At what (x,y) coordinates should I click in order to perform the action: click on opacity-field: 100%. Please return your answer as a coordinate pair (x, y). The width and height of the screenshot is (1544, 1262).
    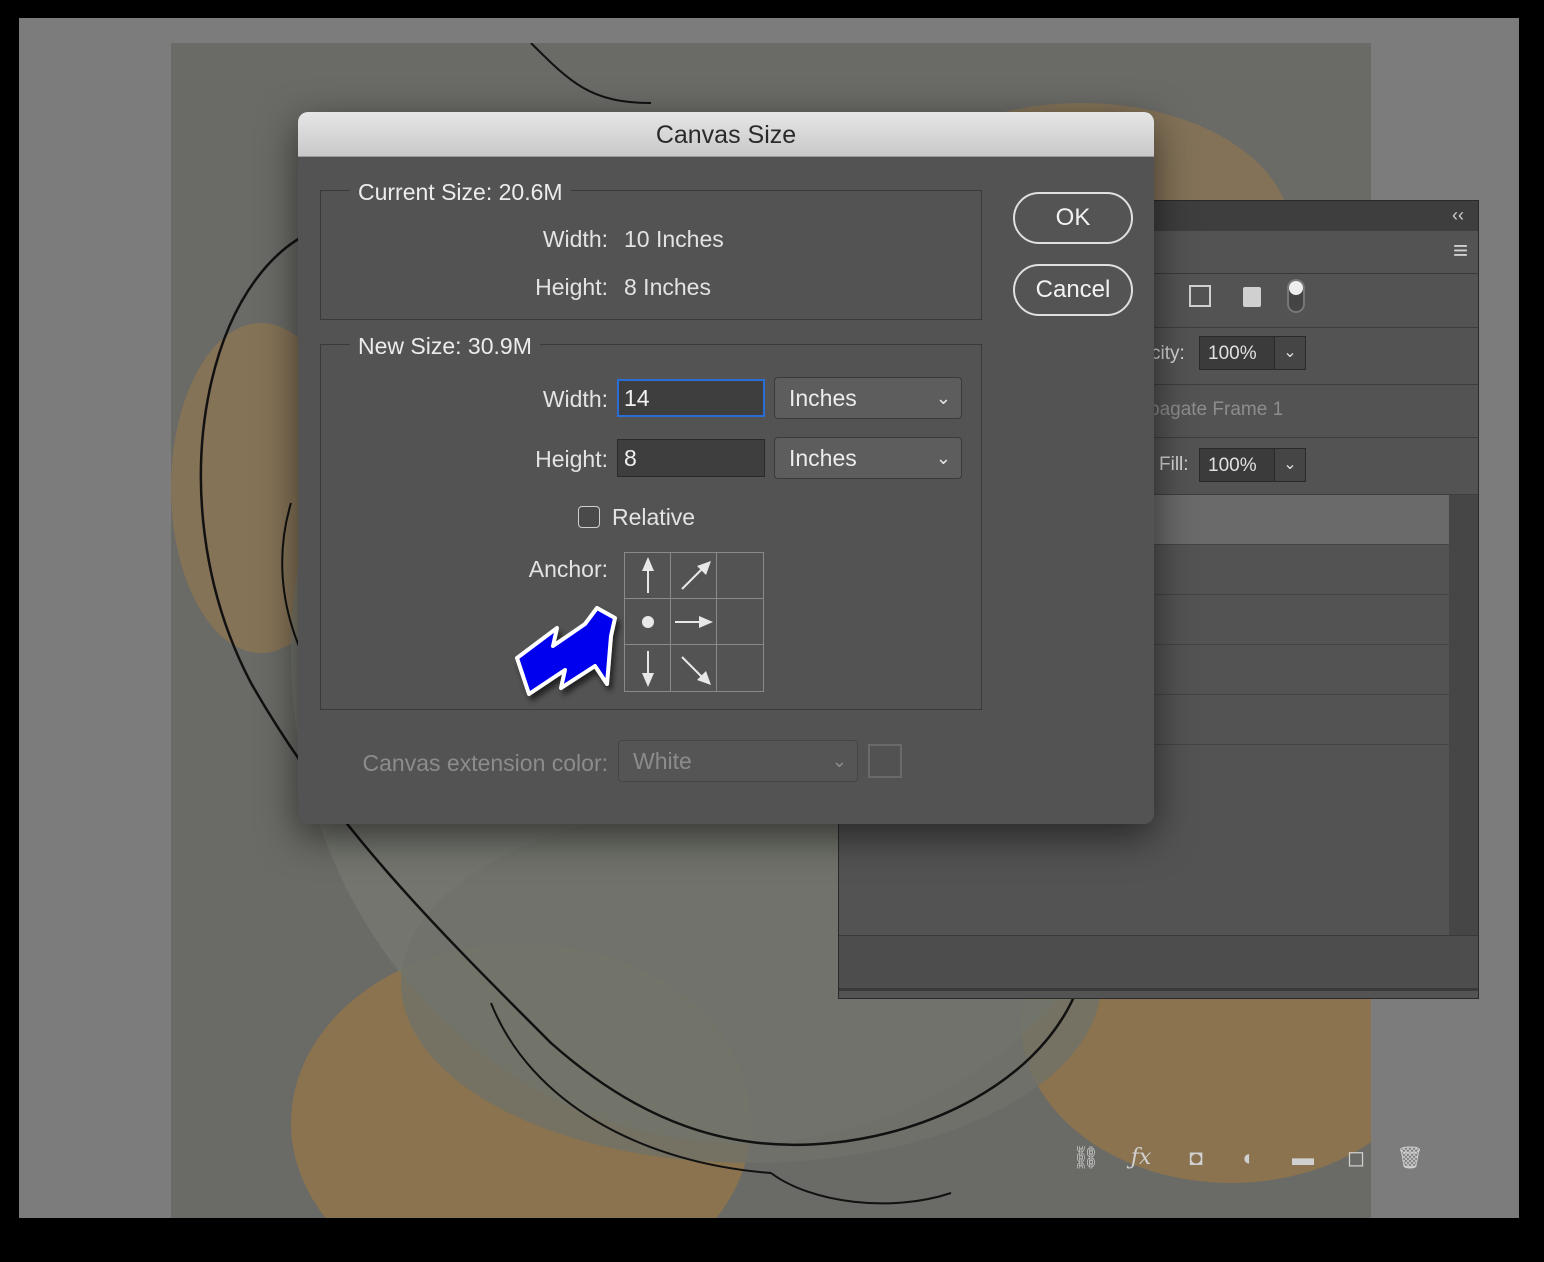
    Looking at the image, I should click on (1237, 353).